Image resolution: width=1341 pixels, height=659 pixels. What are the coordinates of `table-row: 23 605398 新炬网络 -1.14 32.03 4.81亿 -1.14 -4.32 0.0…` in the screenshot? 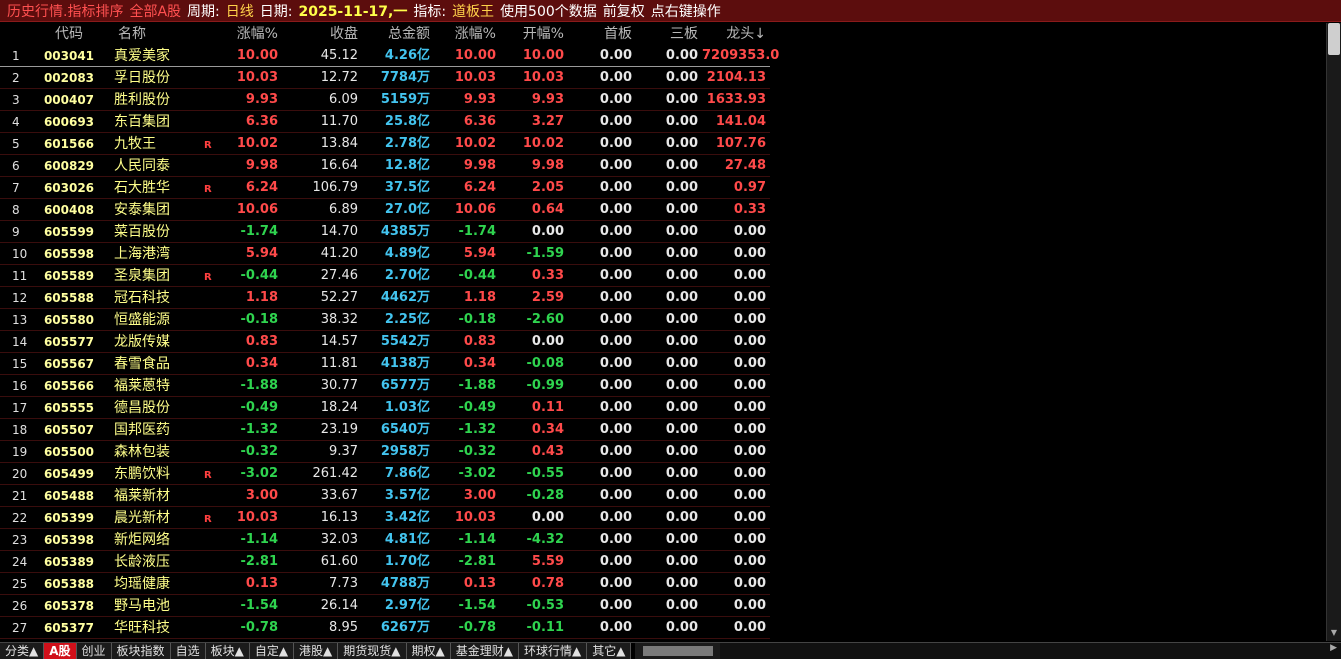 It's located at (385, 540).